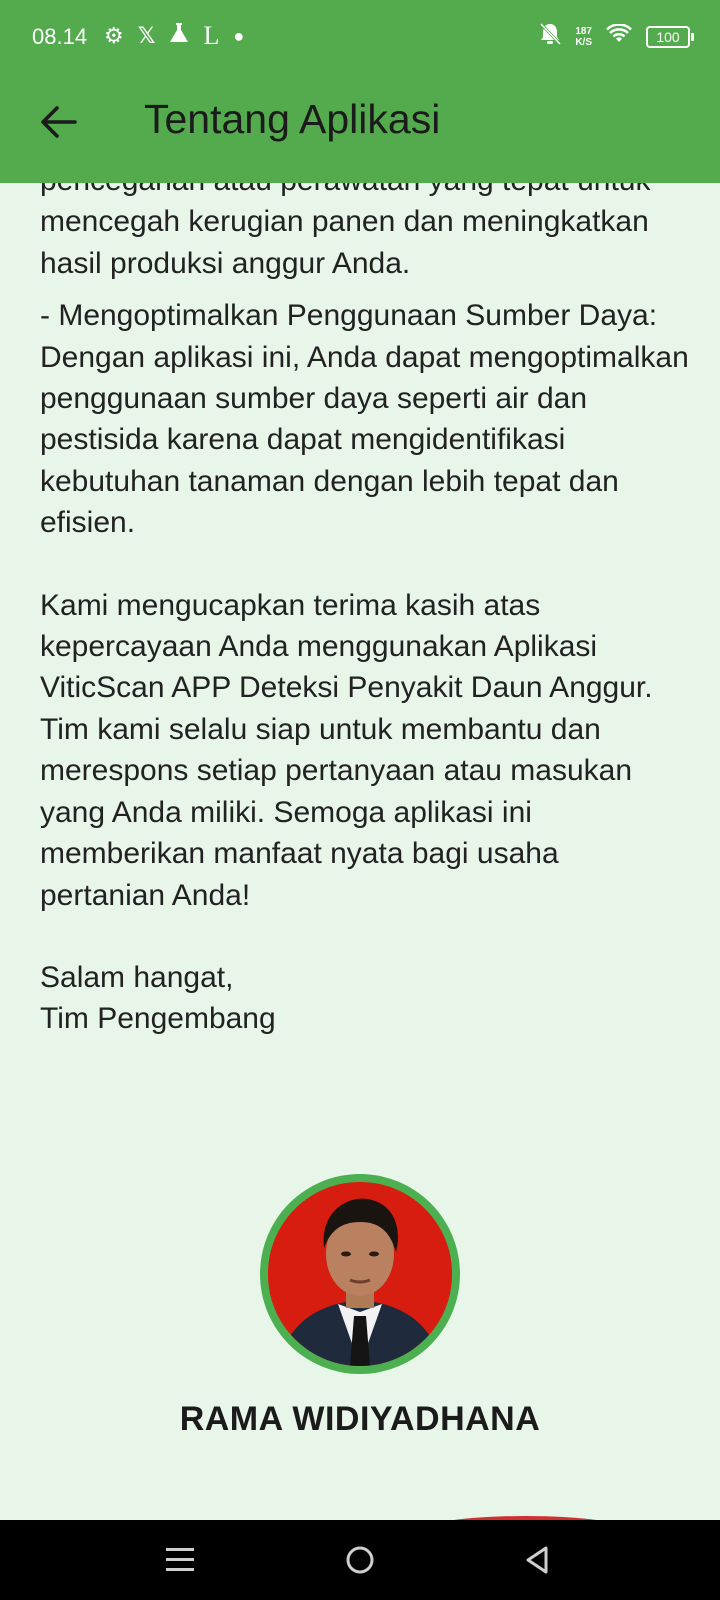 This screenshot has width=720, height=1600. What do you see at coordinates (114, 35) in the screenshot?
I see `settings-icon: ⚙` at bounding box center [114, 35].